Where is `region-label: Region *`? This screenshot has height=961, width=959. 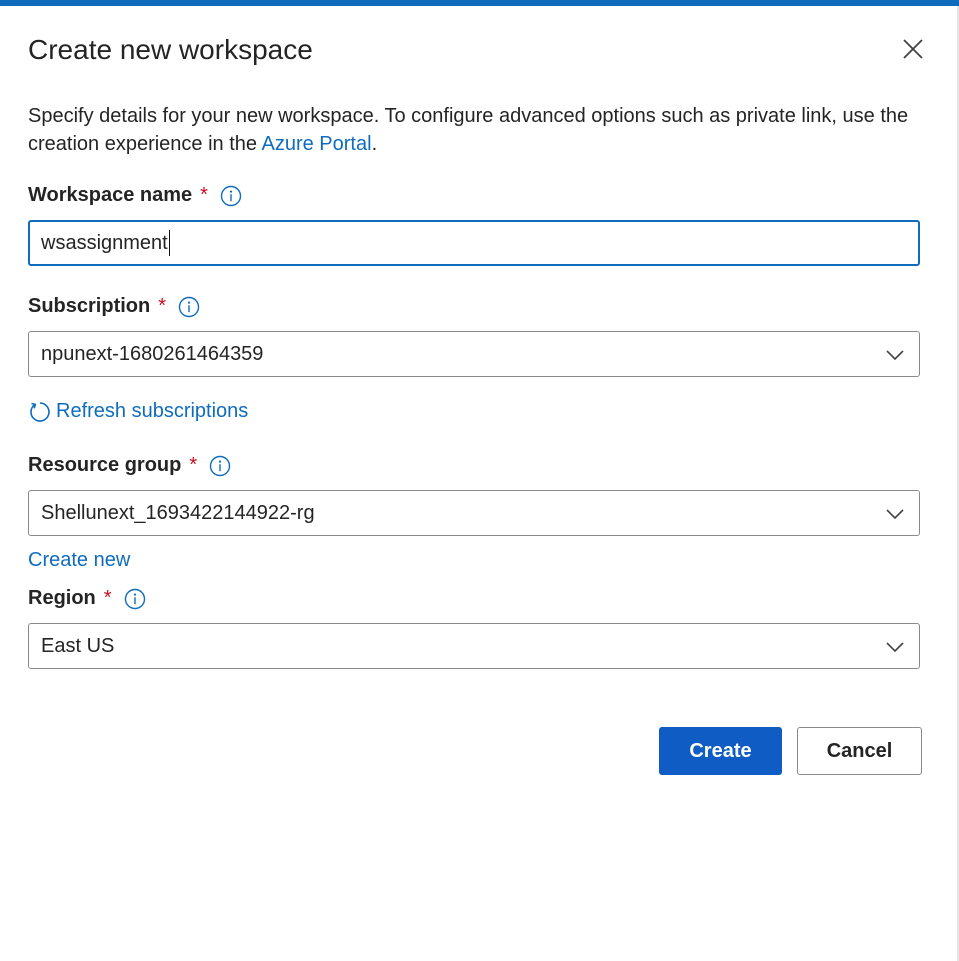 region-label: Region * is located at coordinates (87, 598).